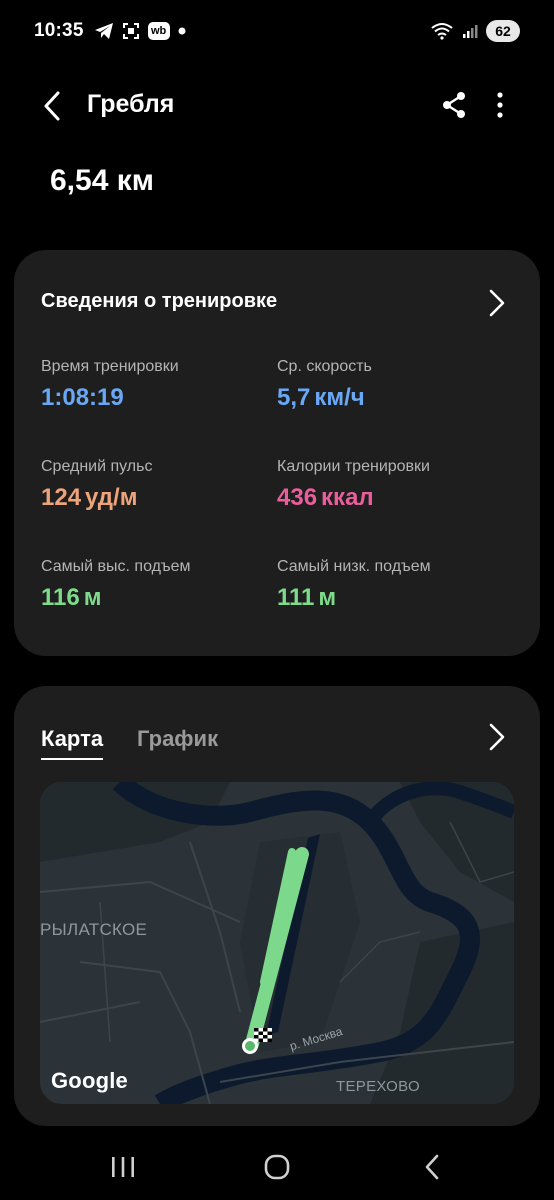 Image resolution: width=554 pixels, height=1200 pixels. I want to click on stat-value: 116 м, so click(116, 598).